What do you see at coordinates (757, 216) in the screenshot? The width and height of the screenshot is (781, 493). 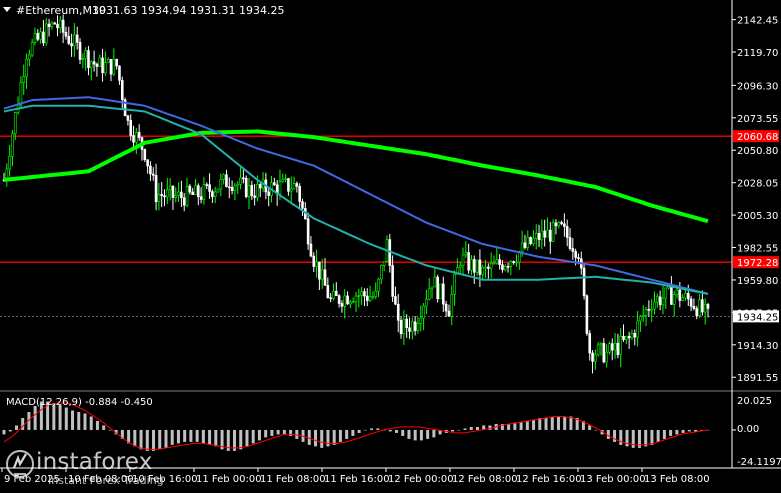 I see `price-label: 2005.30` at bounding box center [757, 216].